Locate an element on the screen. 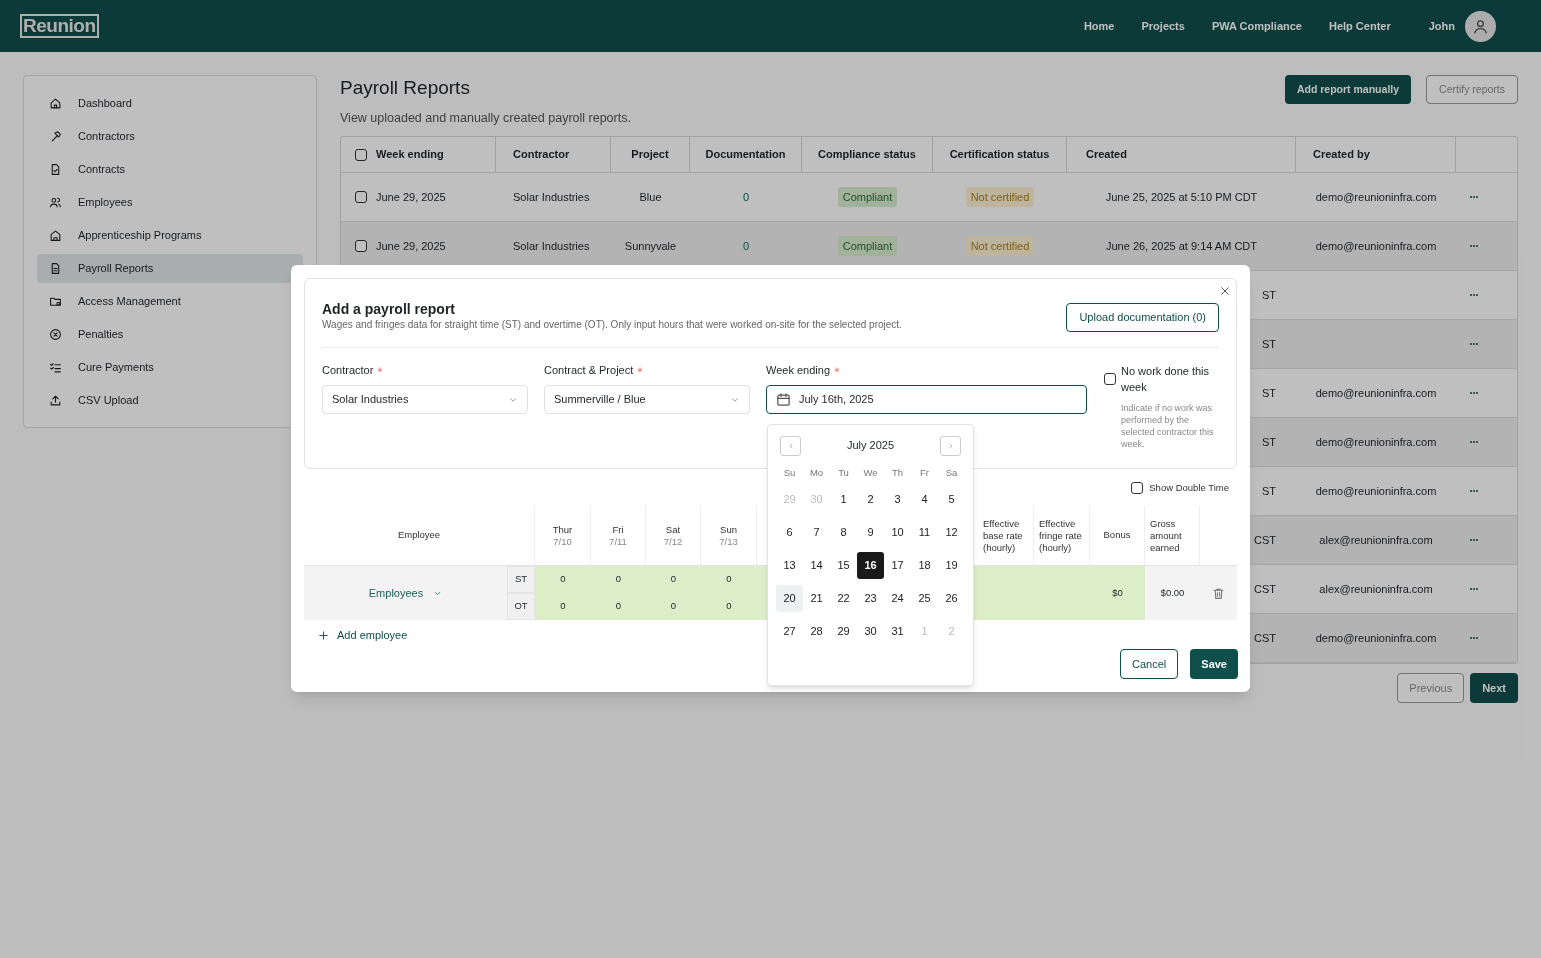 This screenshot has height=958, width=1541. sidebar-item: CSV Upload is located at coordinates (170, 400).